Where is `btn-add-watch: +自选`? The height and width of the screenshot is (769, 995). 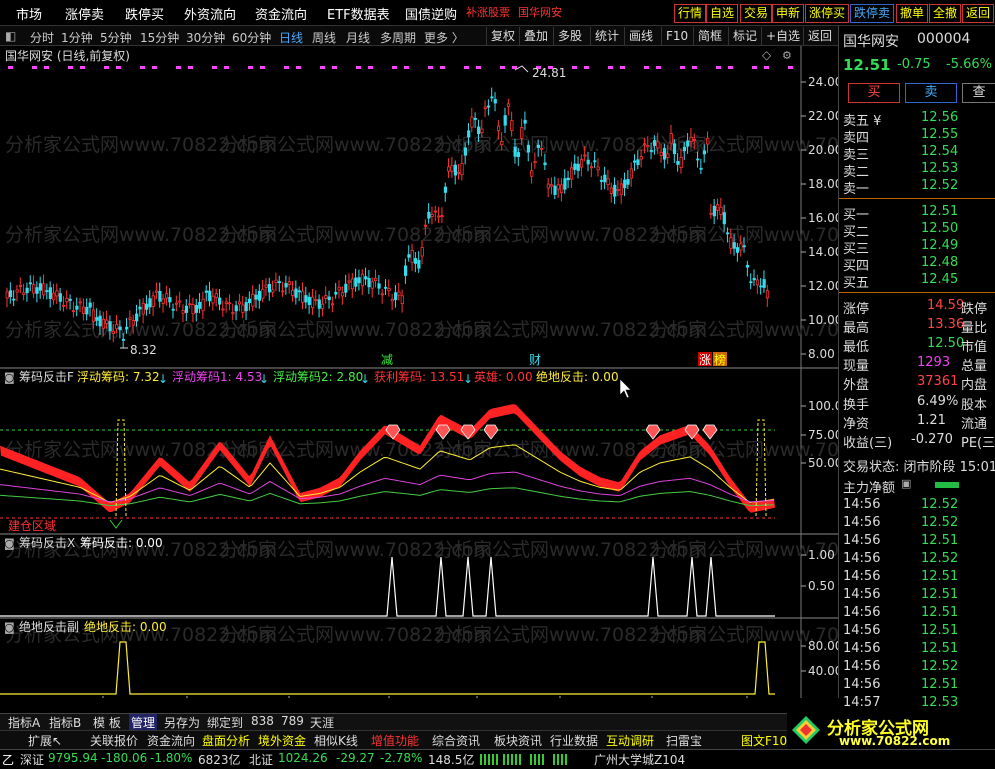
btn-add-watch: +自选 is located at coordinates (782, 36).